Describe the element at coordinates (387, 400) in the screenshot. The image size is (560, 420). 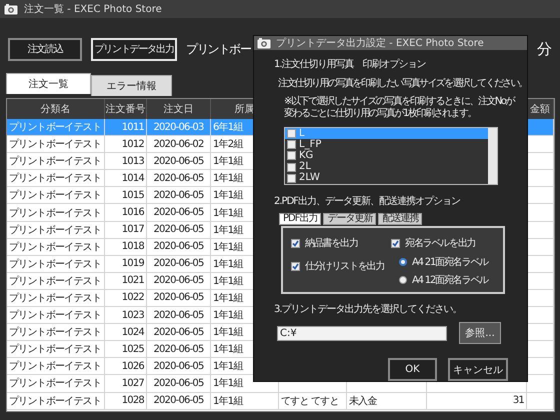
I see `table-cell: 未入金` at that location.